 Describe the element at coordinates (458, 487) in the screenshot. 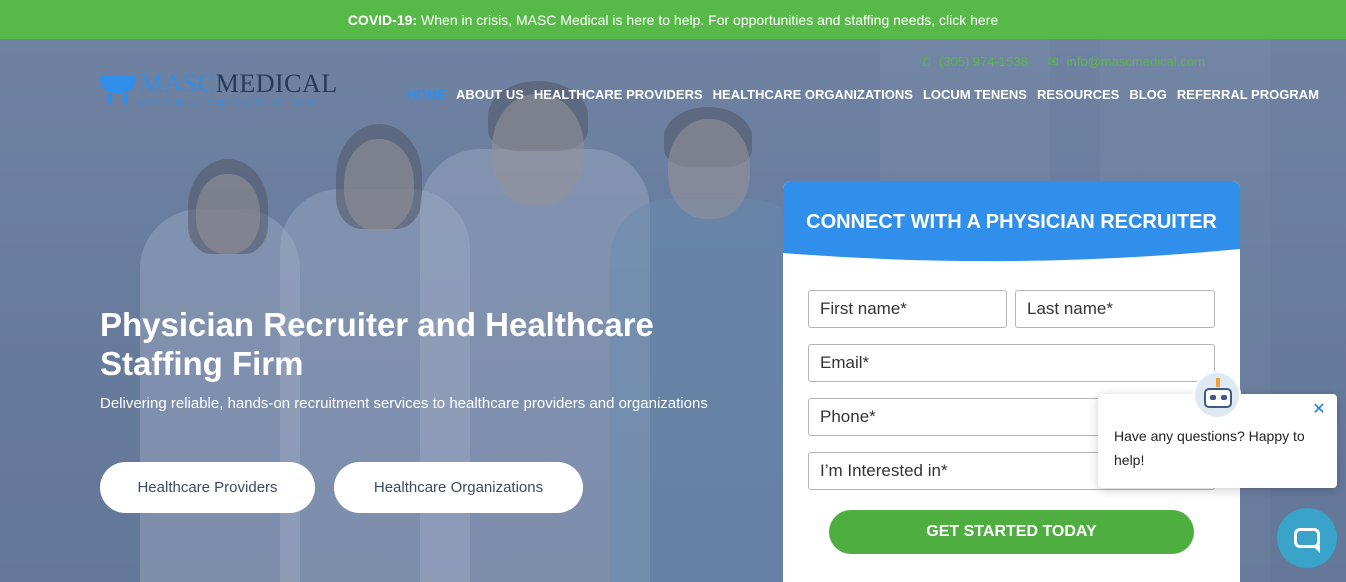

I see `healthcare-organizations-button: Healthcare Organizations` at that location.